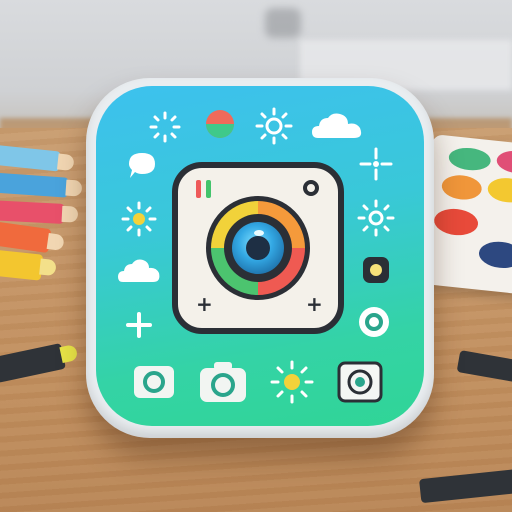 Image resolution: width=512 pixels, height=512 pixels. Describe the element at coordinates (39, 212) in the screenshot. I see `crayon-red` at that location.